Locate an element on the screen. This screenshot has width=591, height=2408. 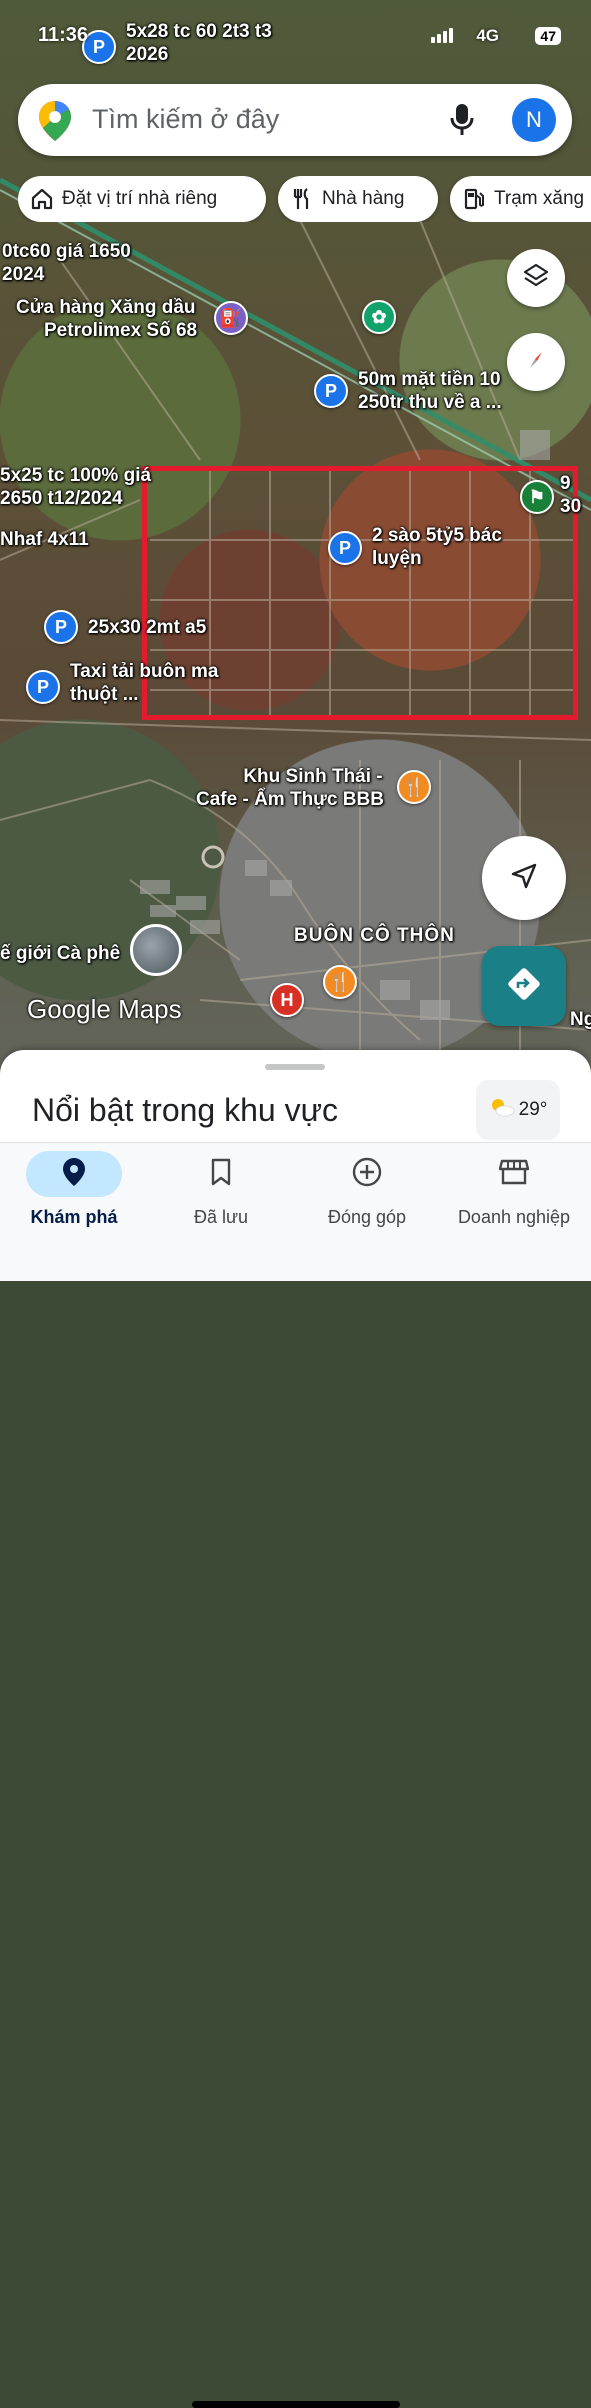
restaurant-icon is located at coordinates (302, 199).